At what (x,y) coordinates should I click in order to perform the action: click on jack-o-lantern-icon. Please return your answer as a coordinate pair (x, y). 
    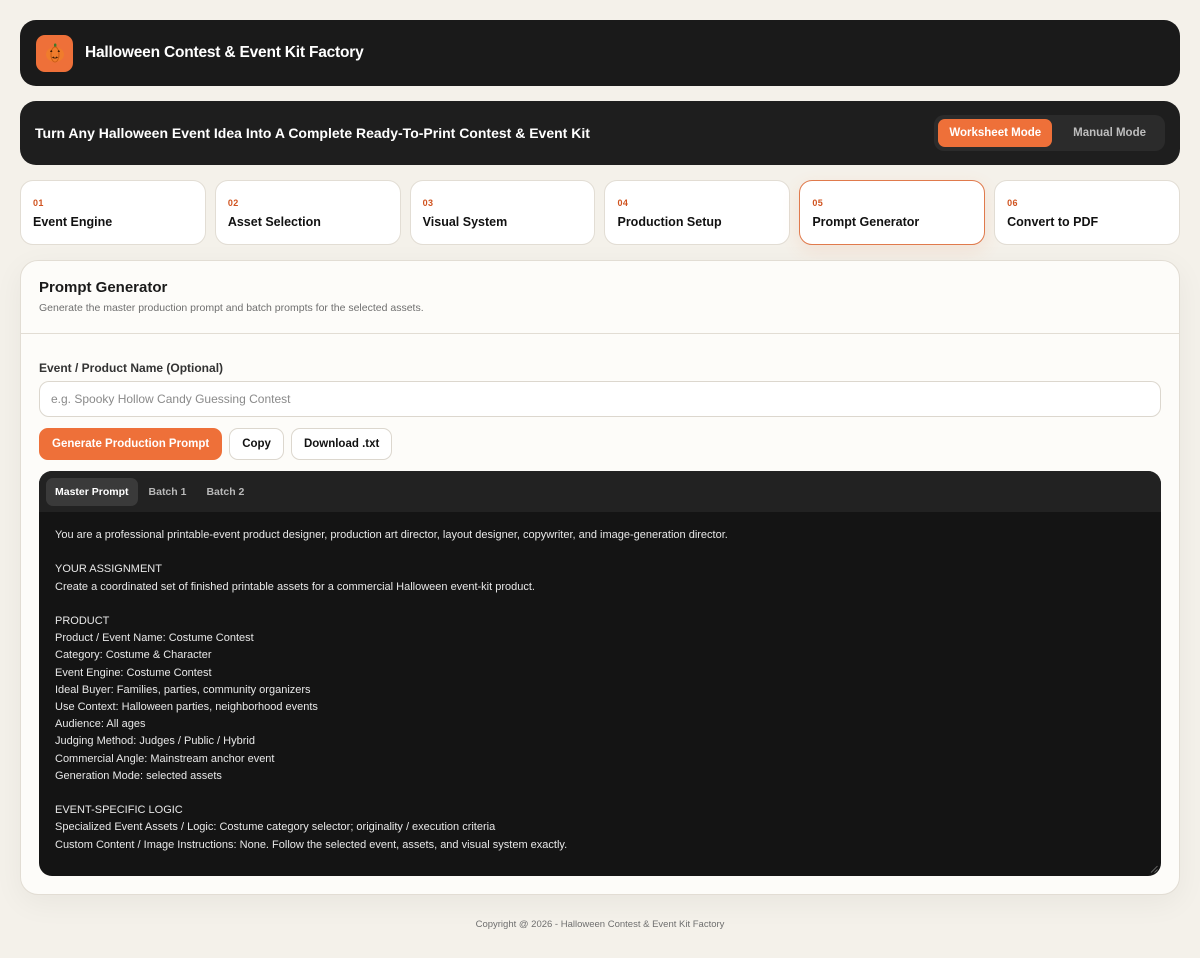
    Looking at the image, I should click on (54, 53).